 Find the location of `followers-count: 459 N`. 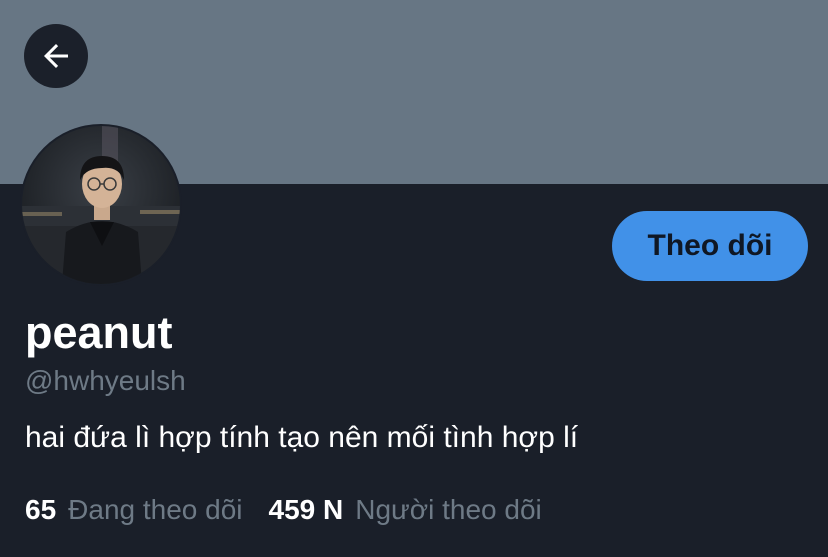

followers-count: 459 N is located at coordinates (306, 509).